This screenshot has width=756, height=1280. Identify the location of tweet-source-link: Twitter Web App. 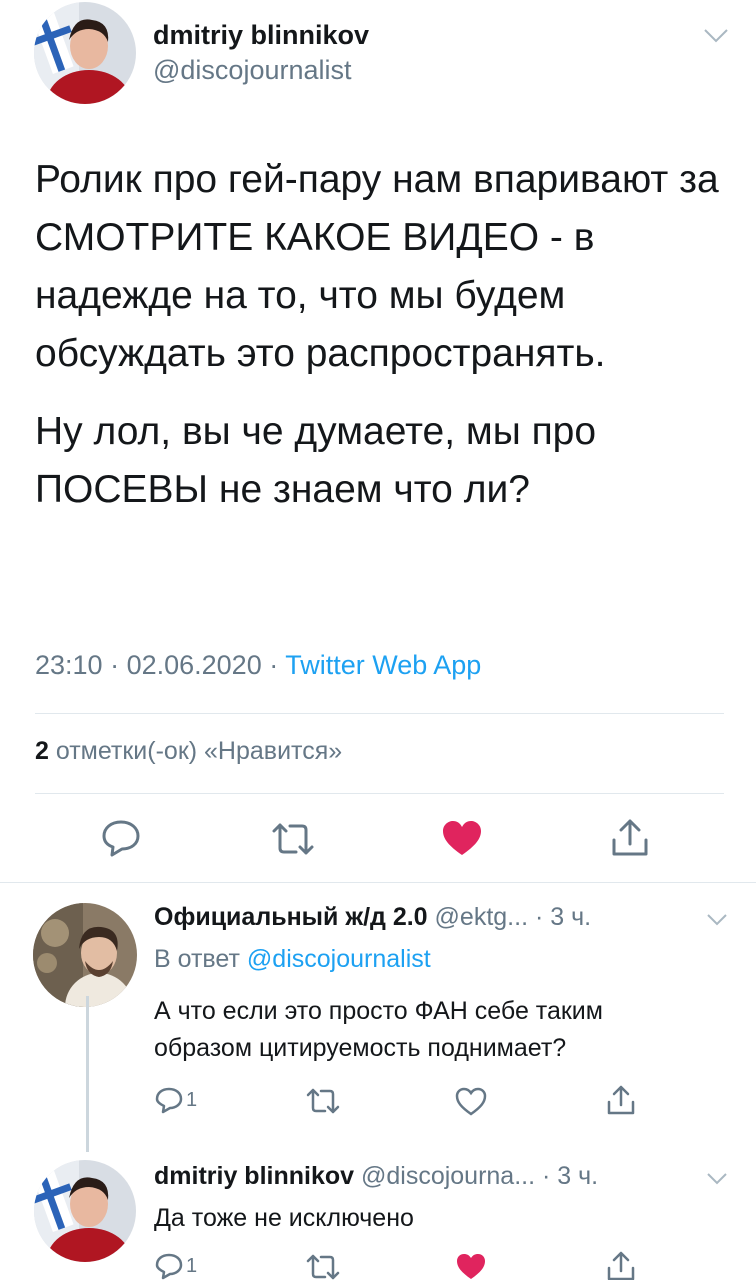
(383, 665).